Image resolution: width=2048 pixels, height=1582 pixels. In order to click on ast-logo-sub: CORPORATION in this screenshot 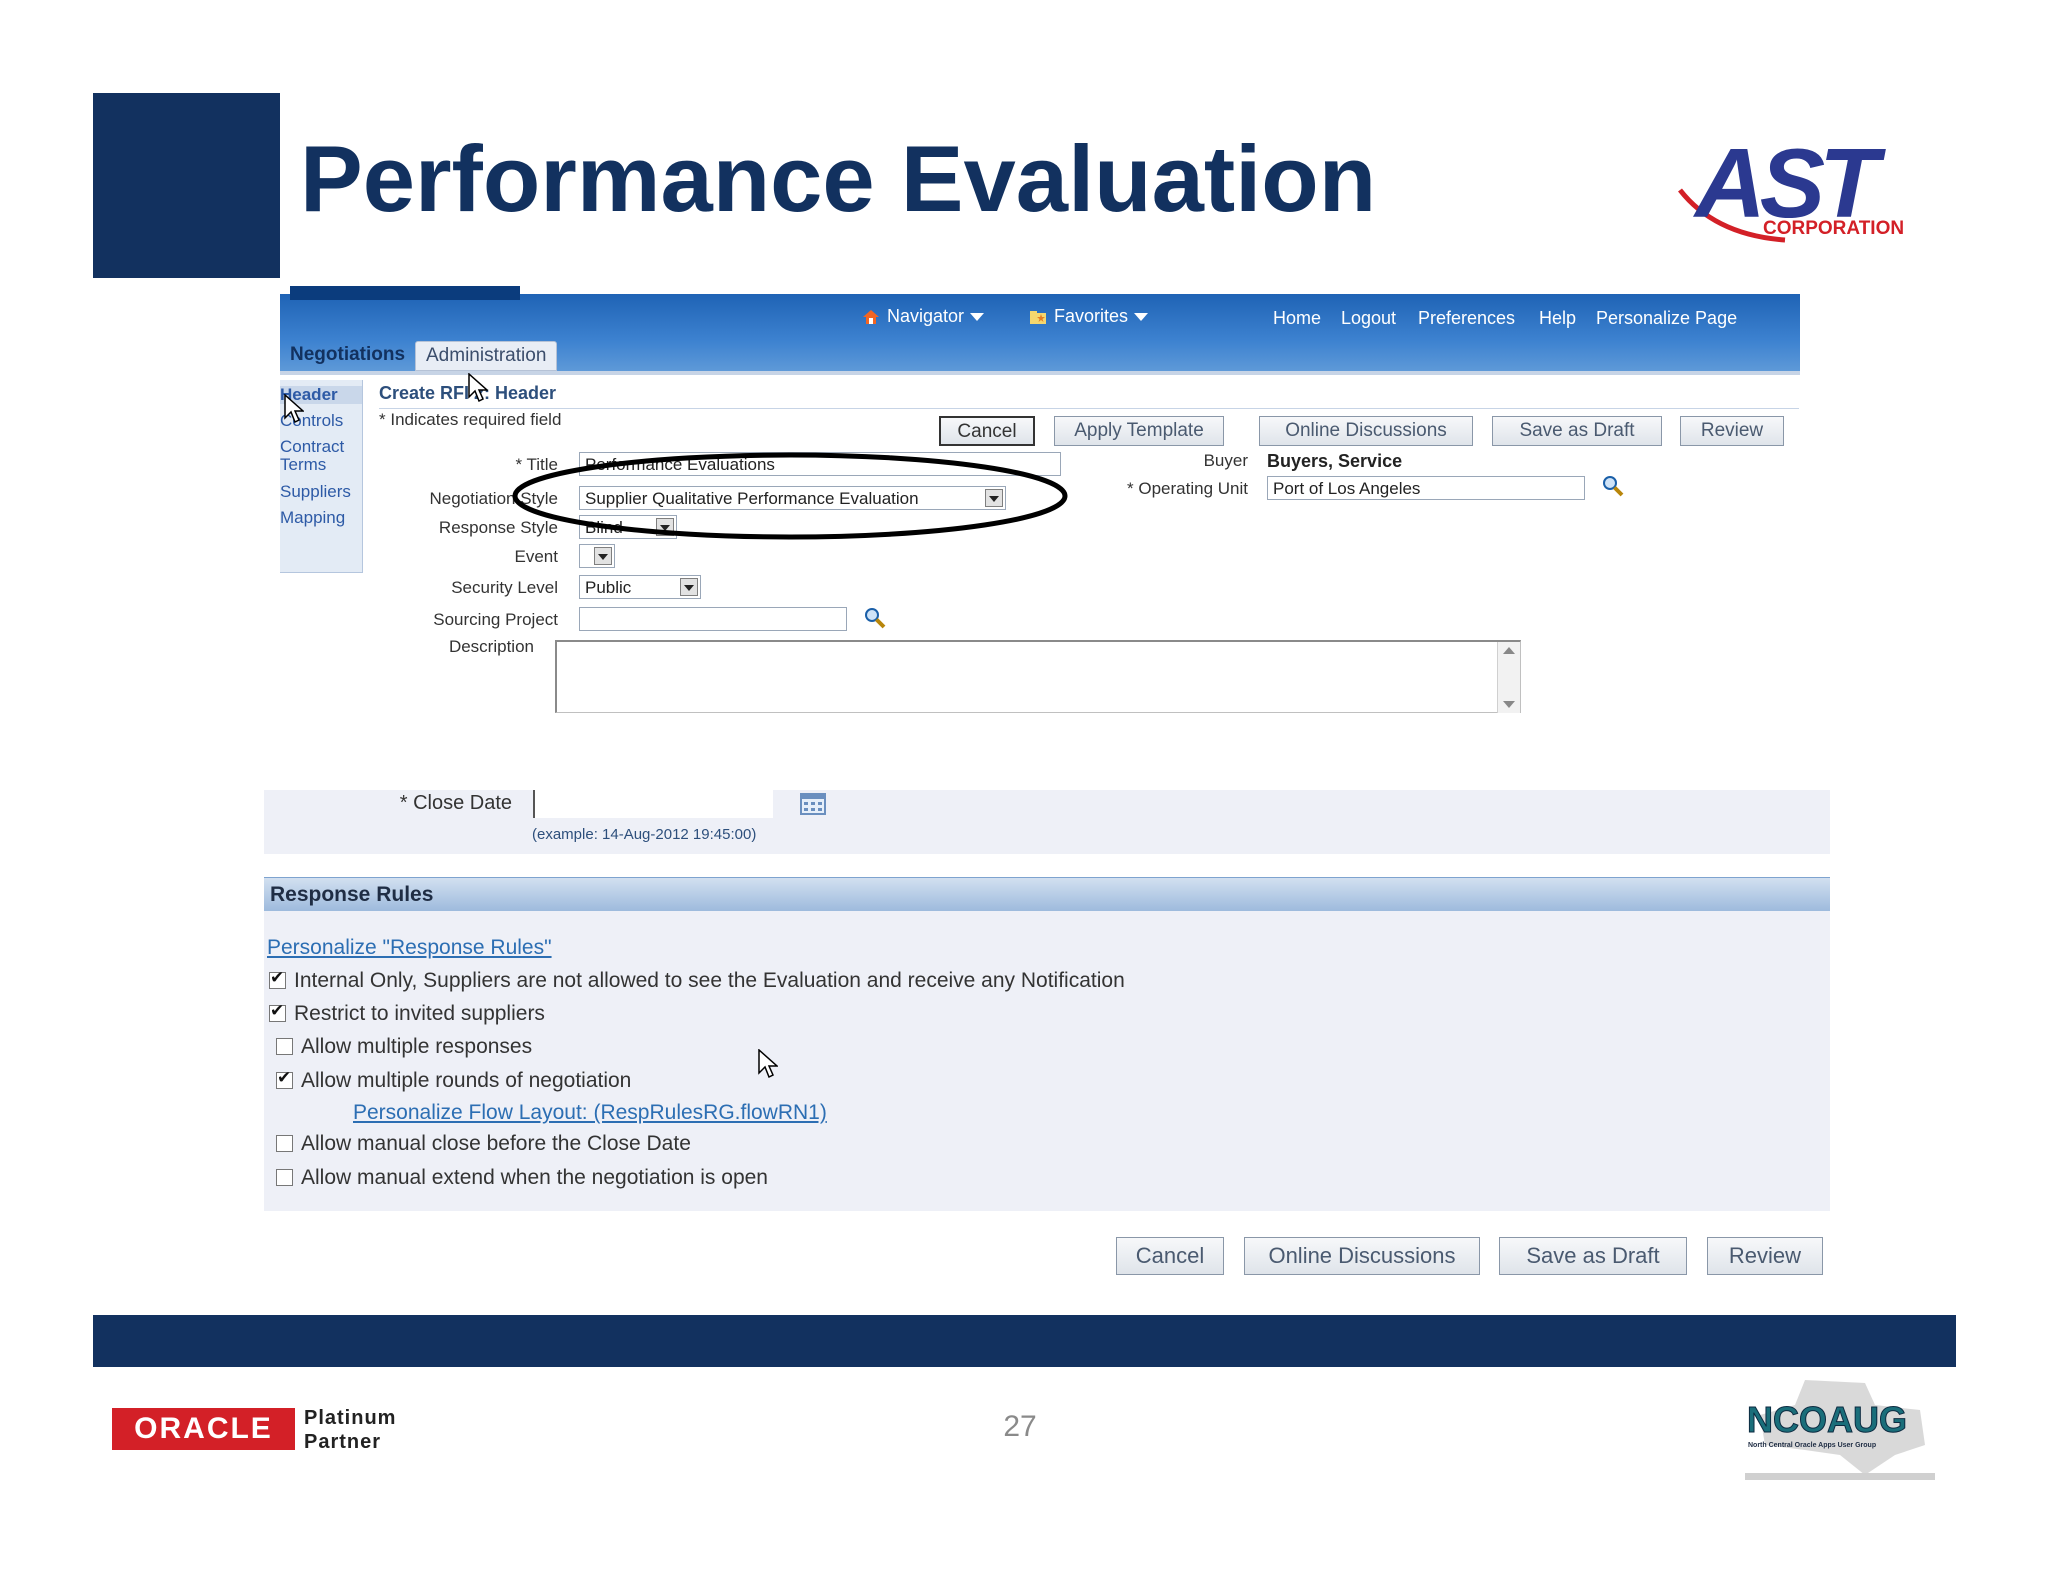, I will do `click(1833, 228)`.